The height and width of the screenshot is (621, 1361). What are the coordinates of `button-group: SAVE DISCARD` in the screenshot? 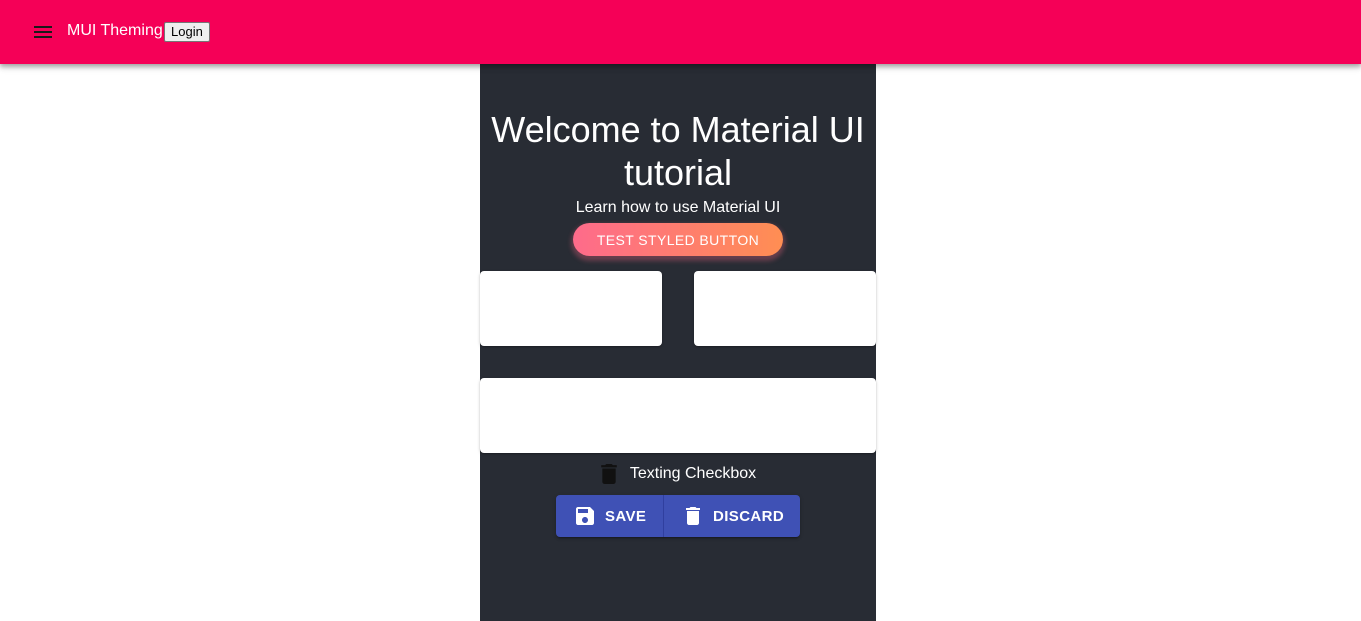 It's located at (678, 516).